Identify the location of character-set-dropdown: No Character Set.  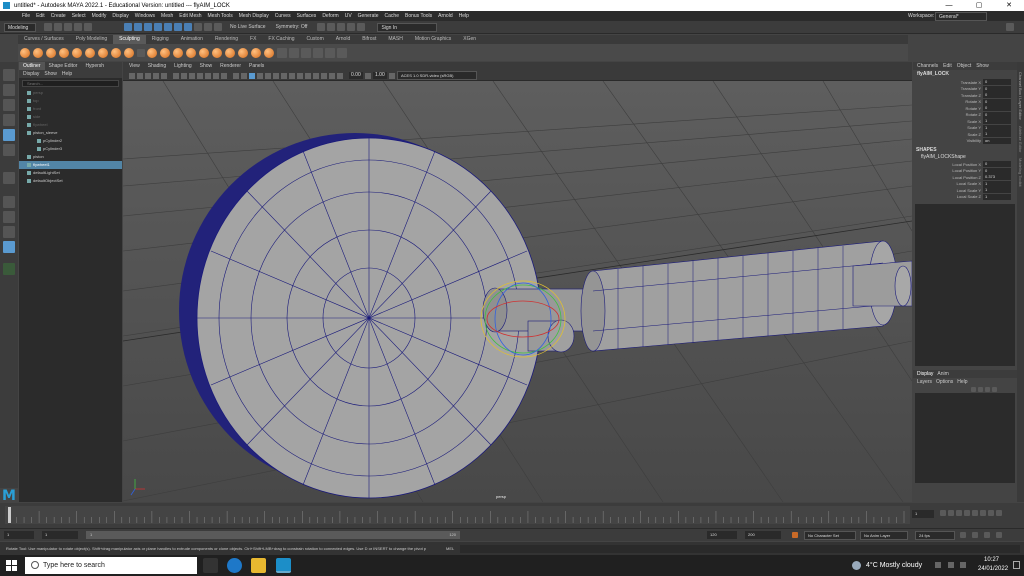
(830, 535).